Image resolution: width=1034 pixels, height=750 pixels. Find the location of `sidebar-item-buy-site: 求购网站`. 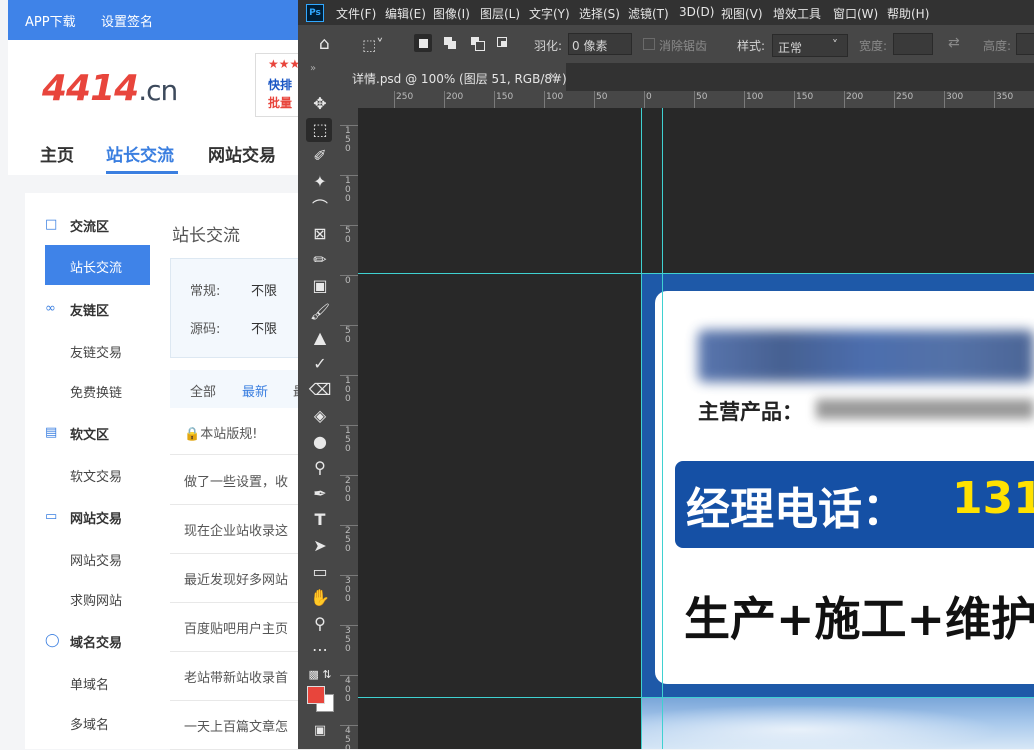

sidebar-item-buy-site: 求购网站 is located at coordinates (96, 599).